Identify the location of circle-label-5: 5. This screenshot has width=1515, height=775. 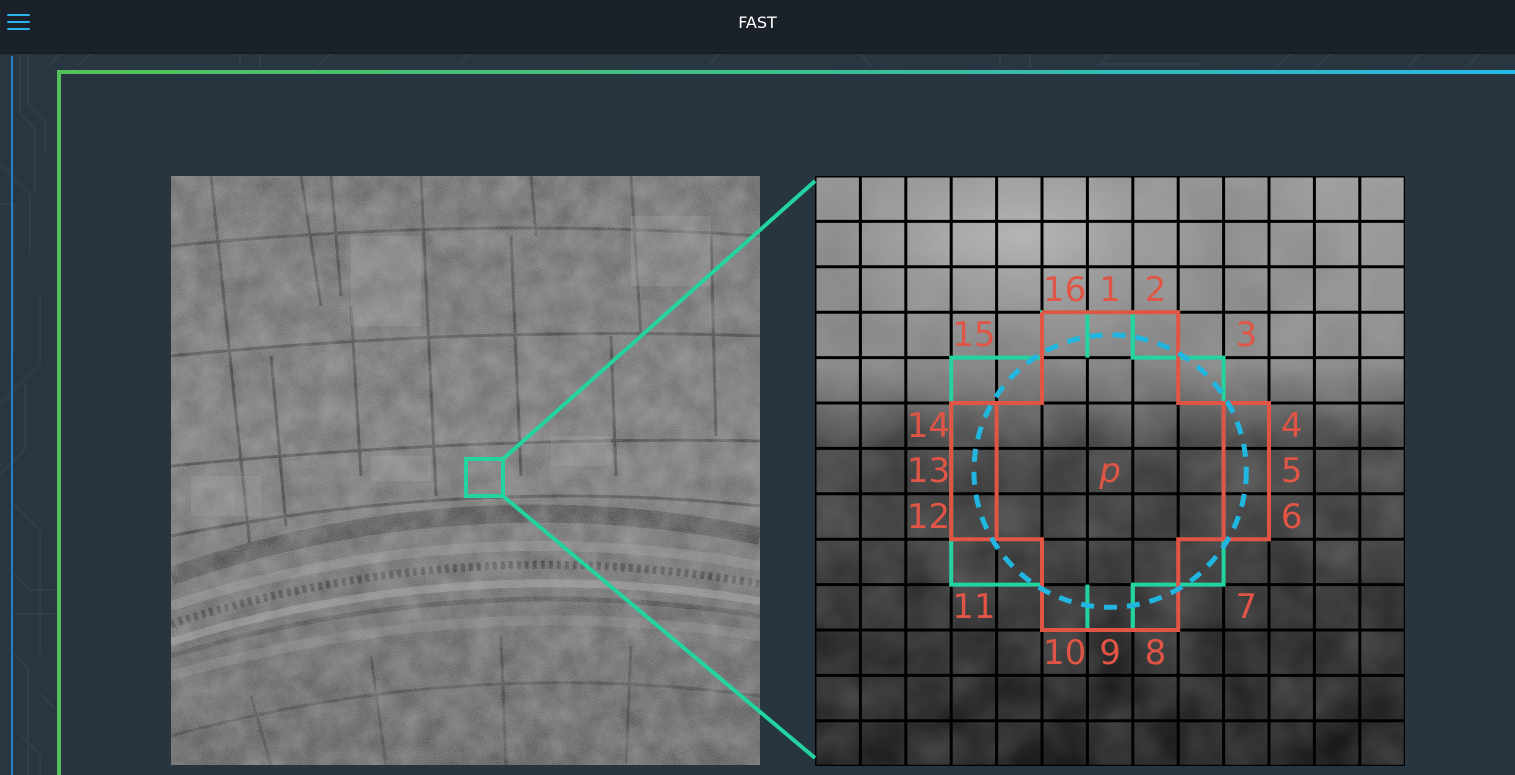
(1291, 471).